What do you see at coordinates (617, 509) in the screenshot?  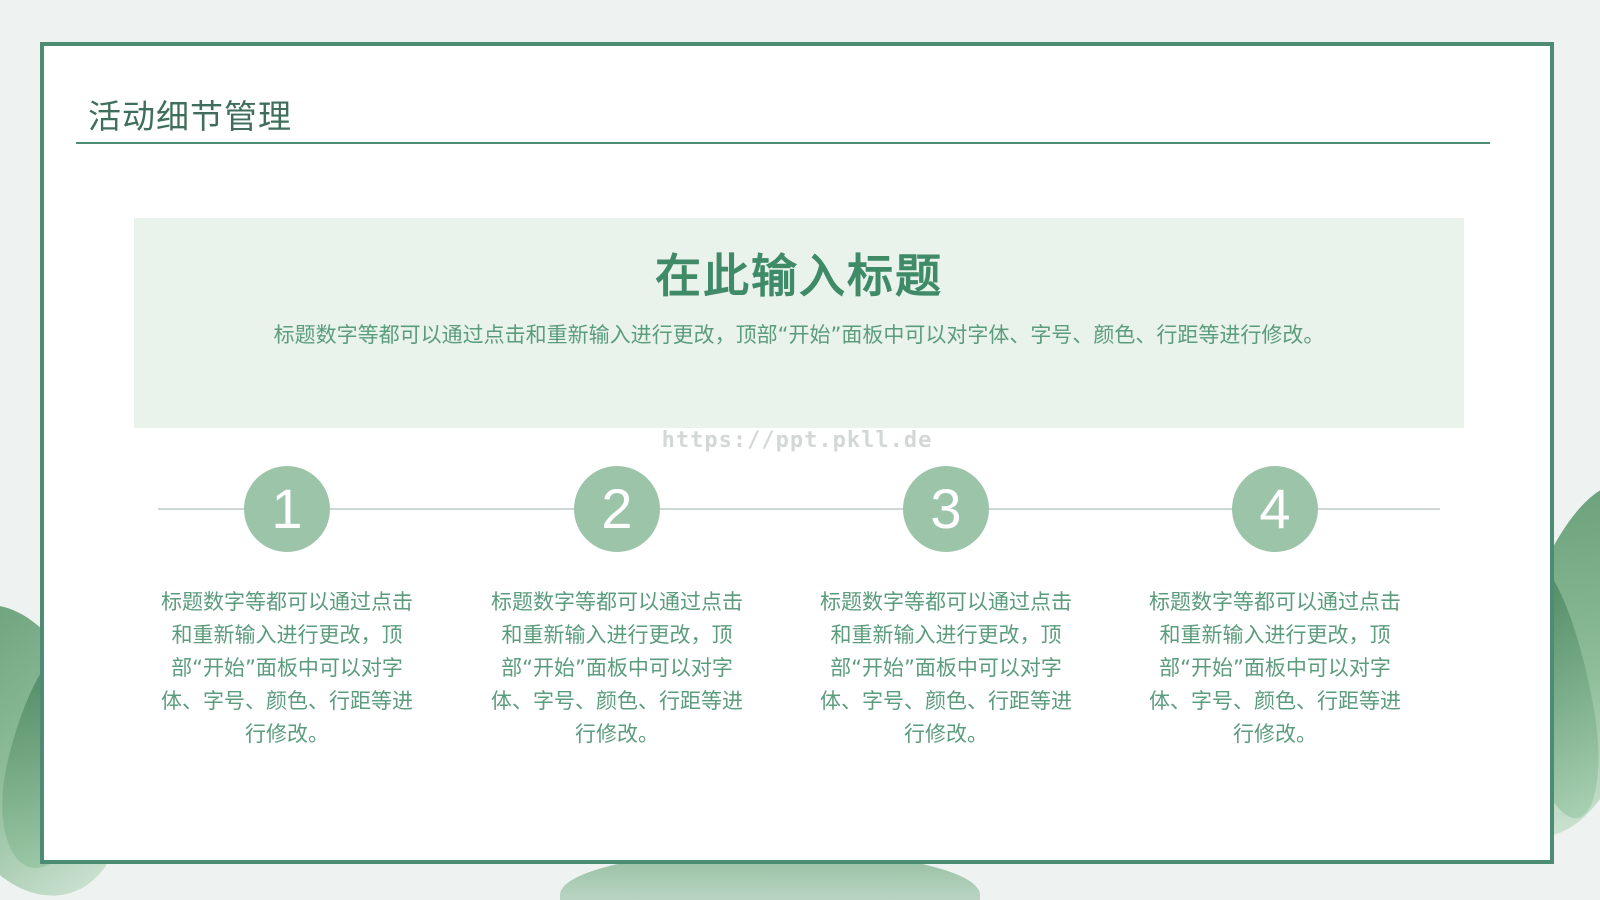 I see `step-number-circle: 2` at bounding box center [617, 509].